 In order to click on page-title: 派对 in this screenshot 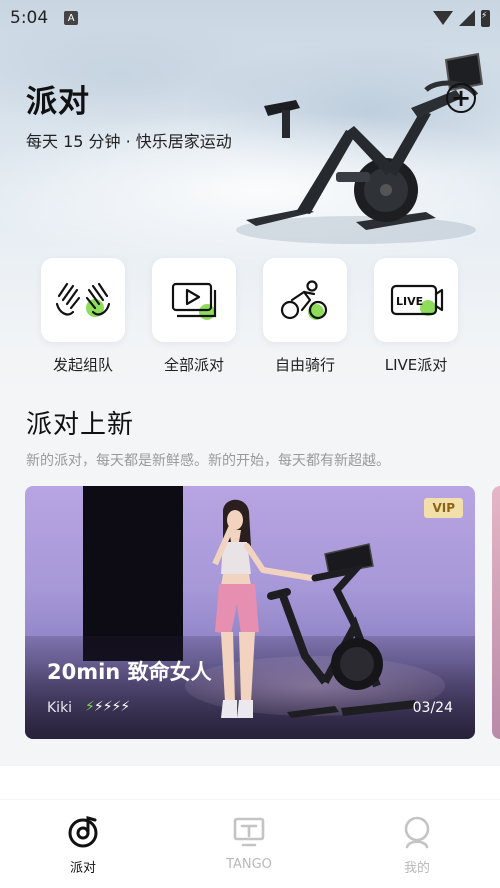, I will do `click(58, 102)`.